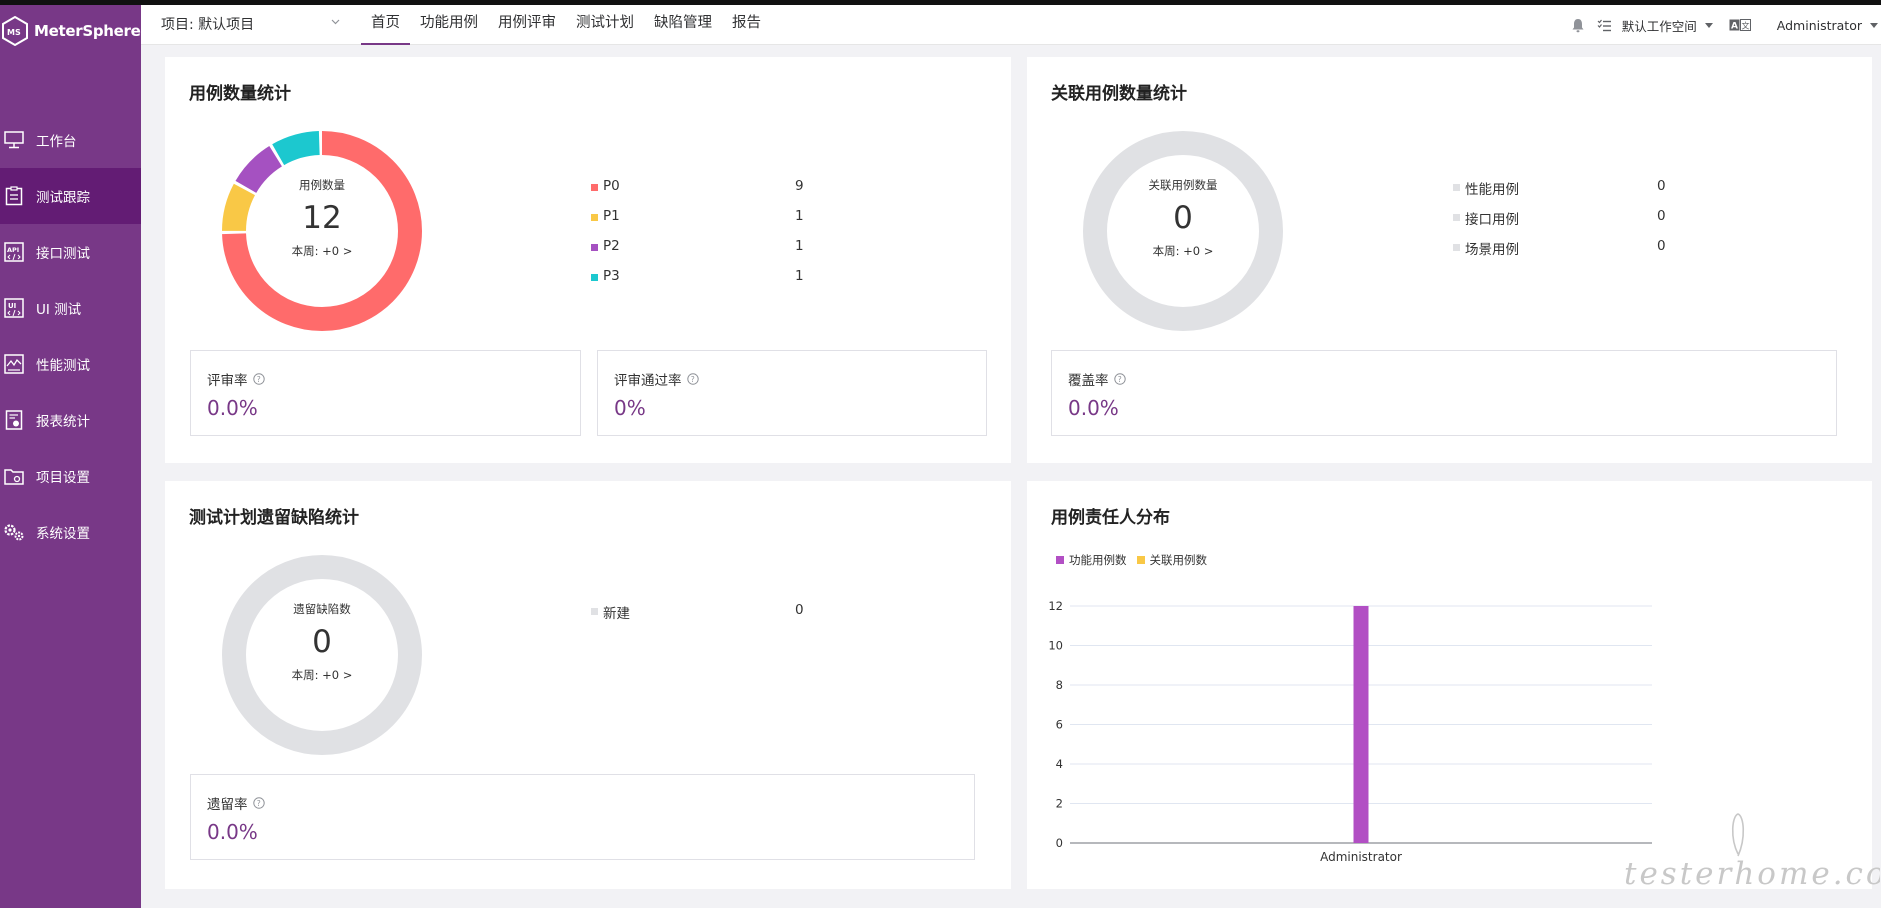  I want to click on donut-total: 12, so click(322, 218).